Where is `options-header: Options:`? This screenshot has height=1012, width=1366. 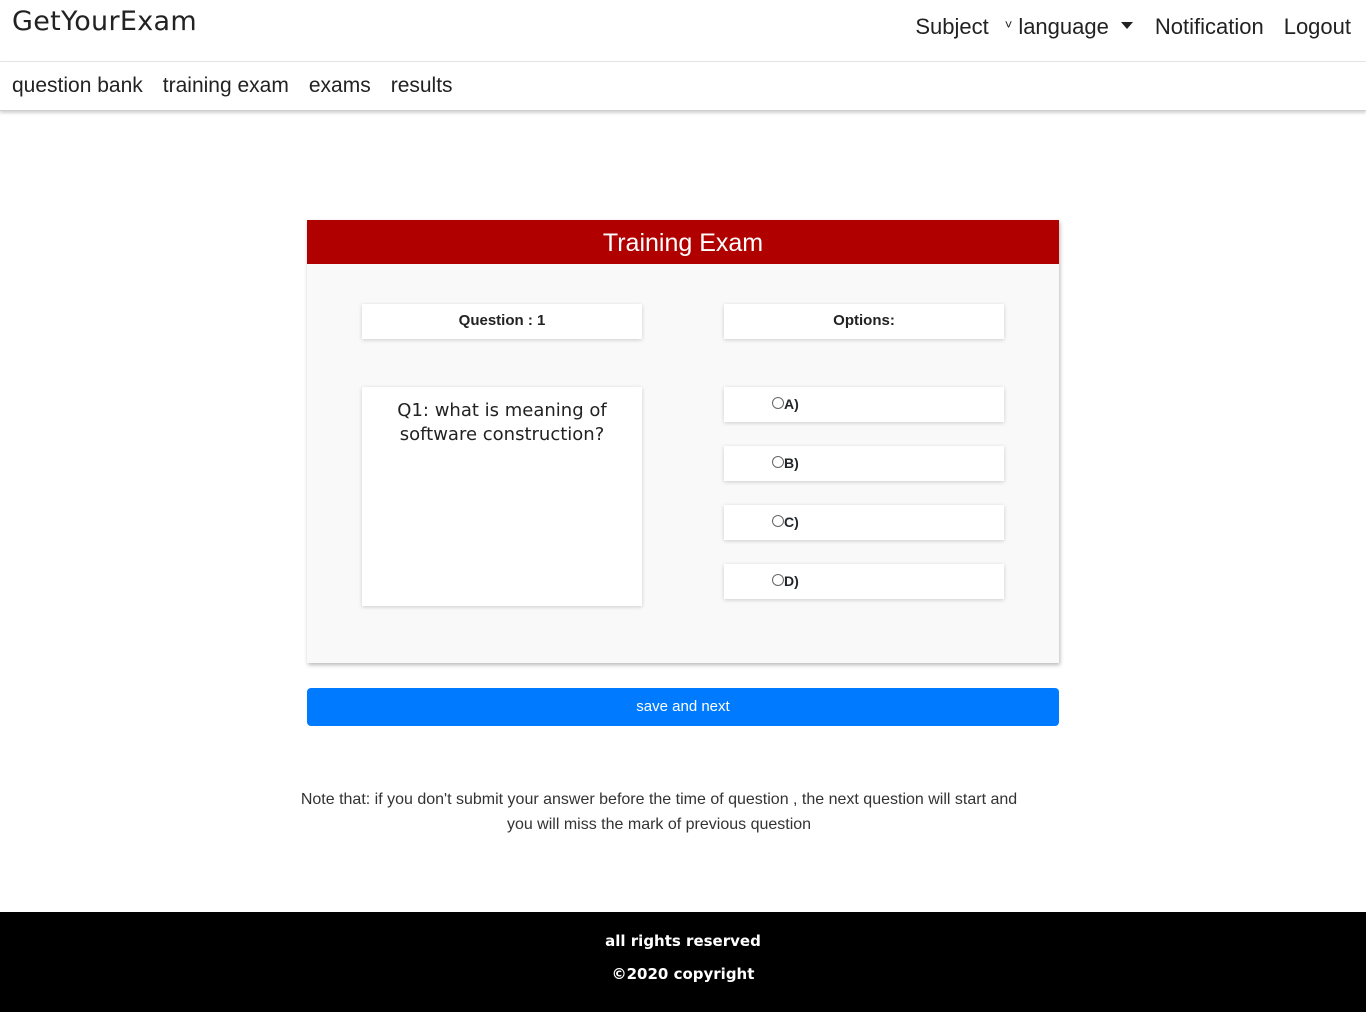 options-header: Options: is located at coordinates (864, 321).